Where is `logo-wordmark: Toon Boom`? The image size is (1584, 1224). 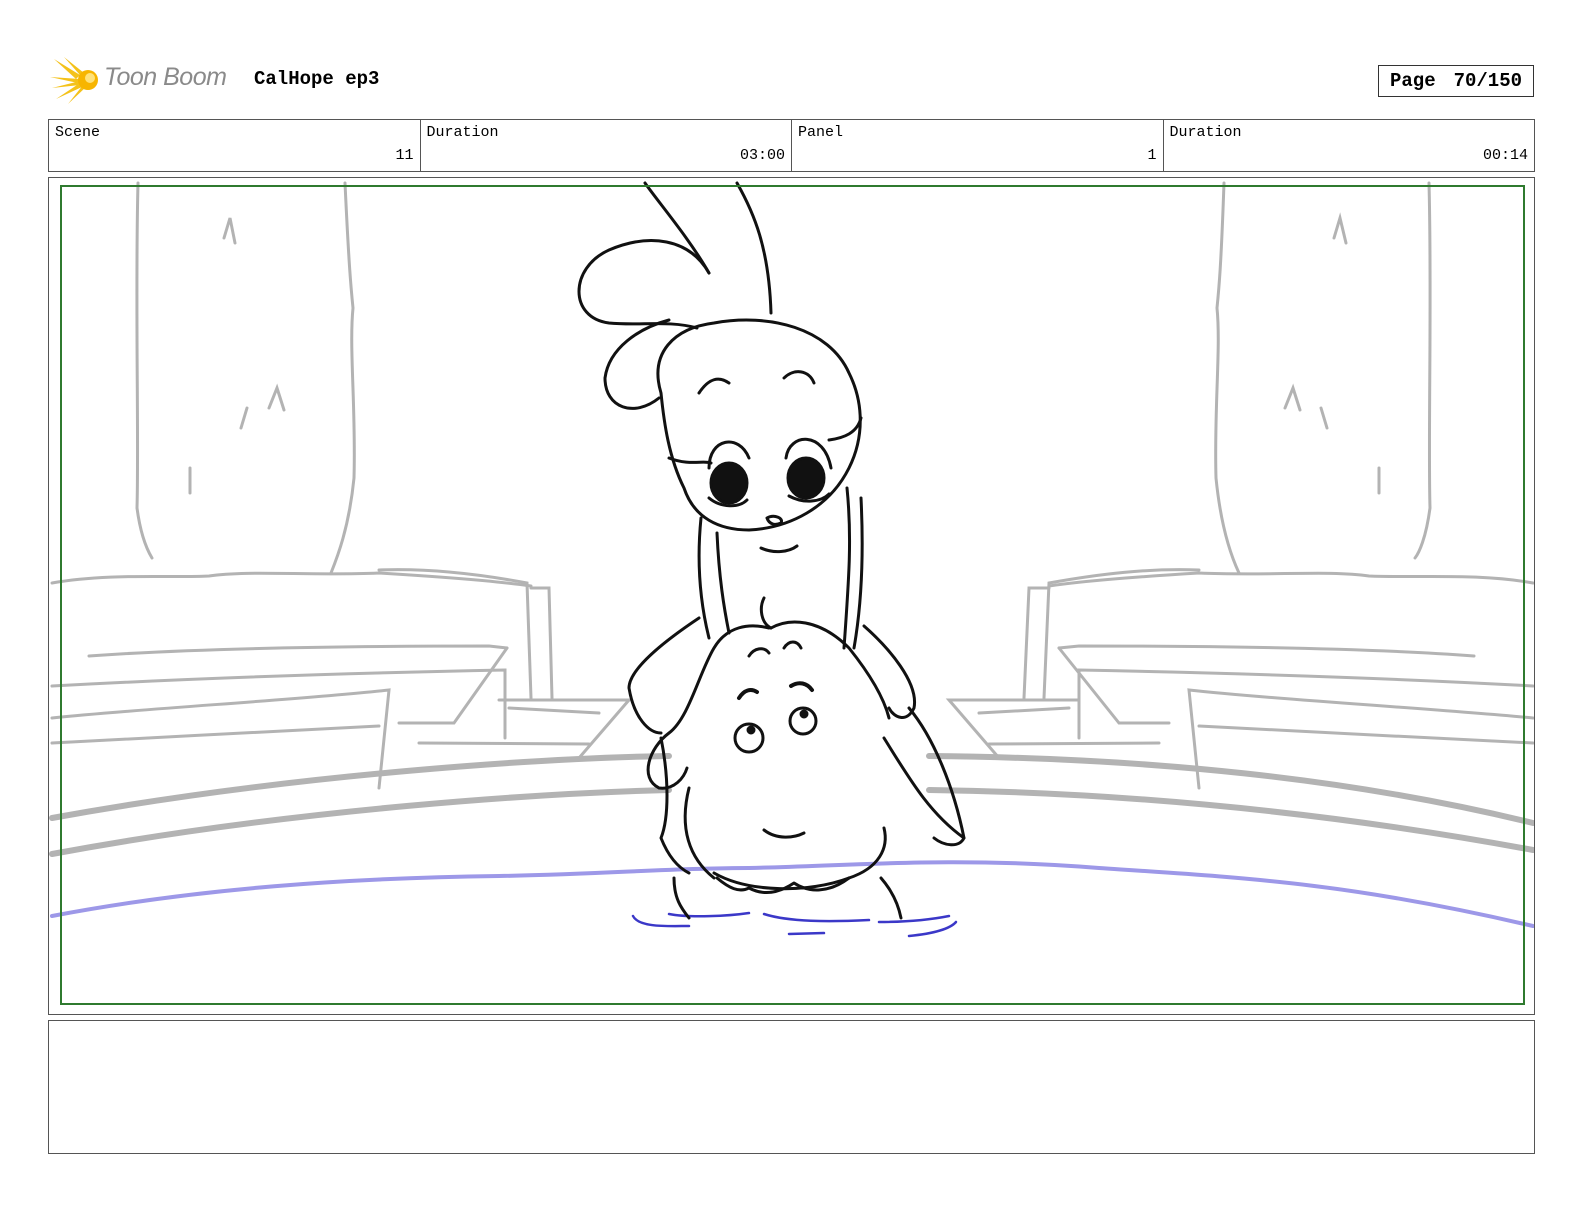
logo-wordmark: Toon Boom is located at coordinates (165, 77).